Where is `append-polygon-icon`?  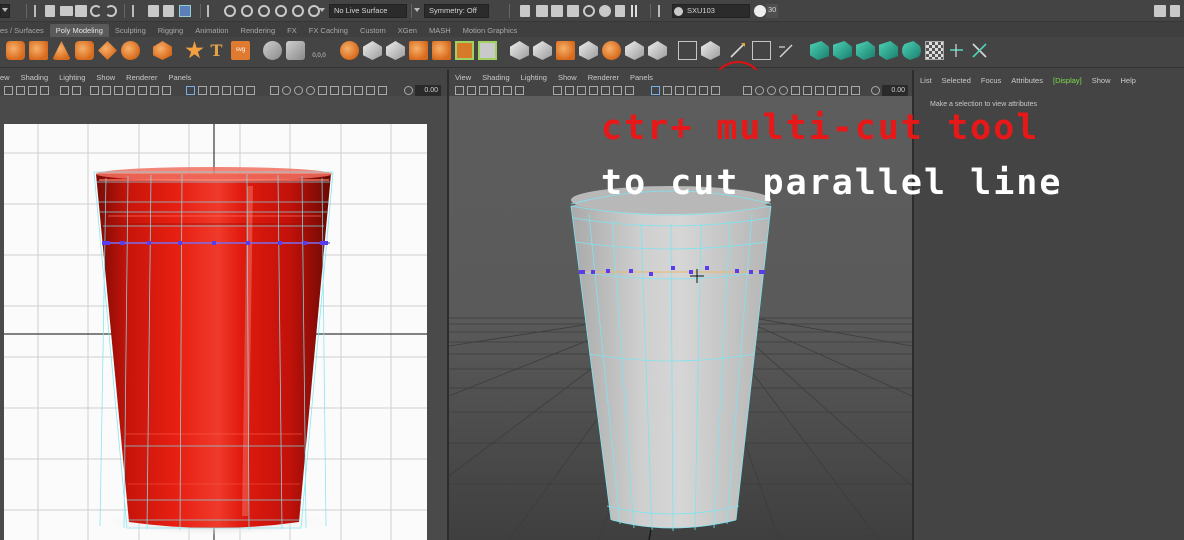 append-polygon-icon is located at coordinates (611, 50).